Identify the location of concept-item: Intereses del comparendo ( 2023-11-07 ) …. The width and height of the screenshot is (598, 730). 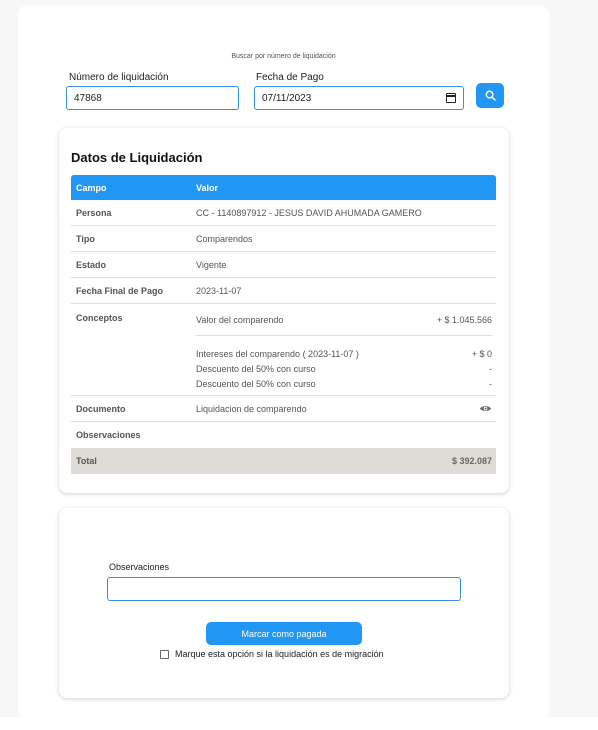
(344, 353).